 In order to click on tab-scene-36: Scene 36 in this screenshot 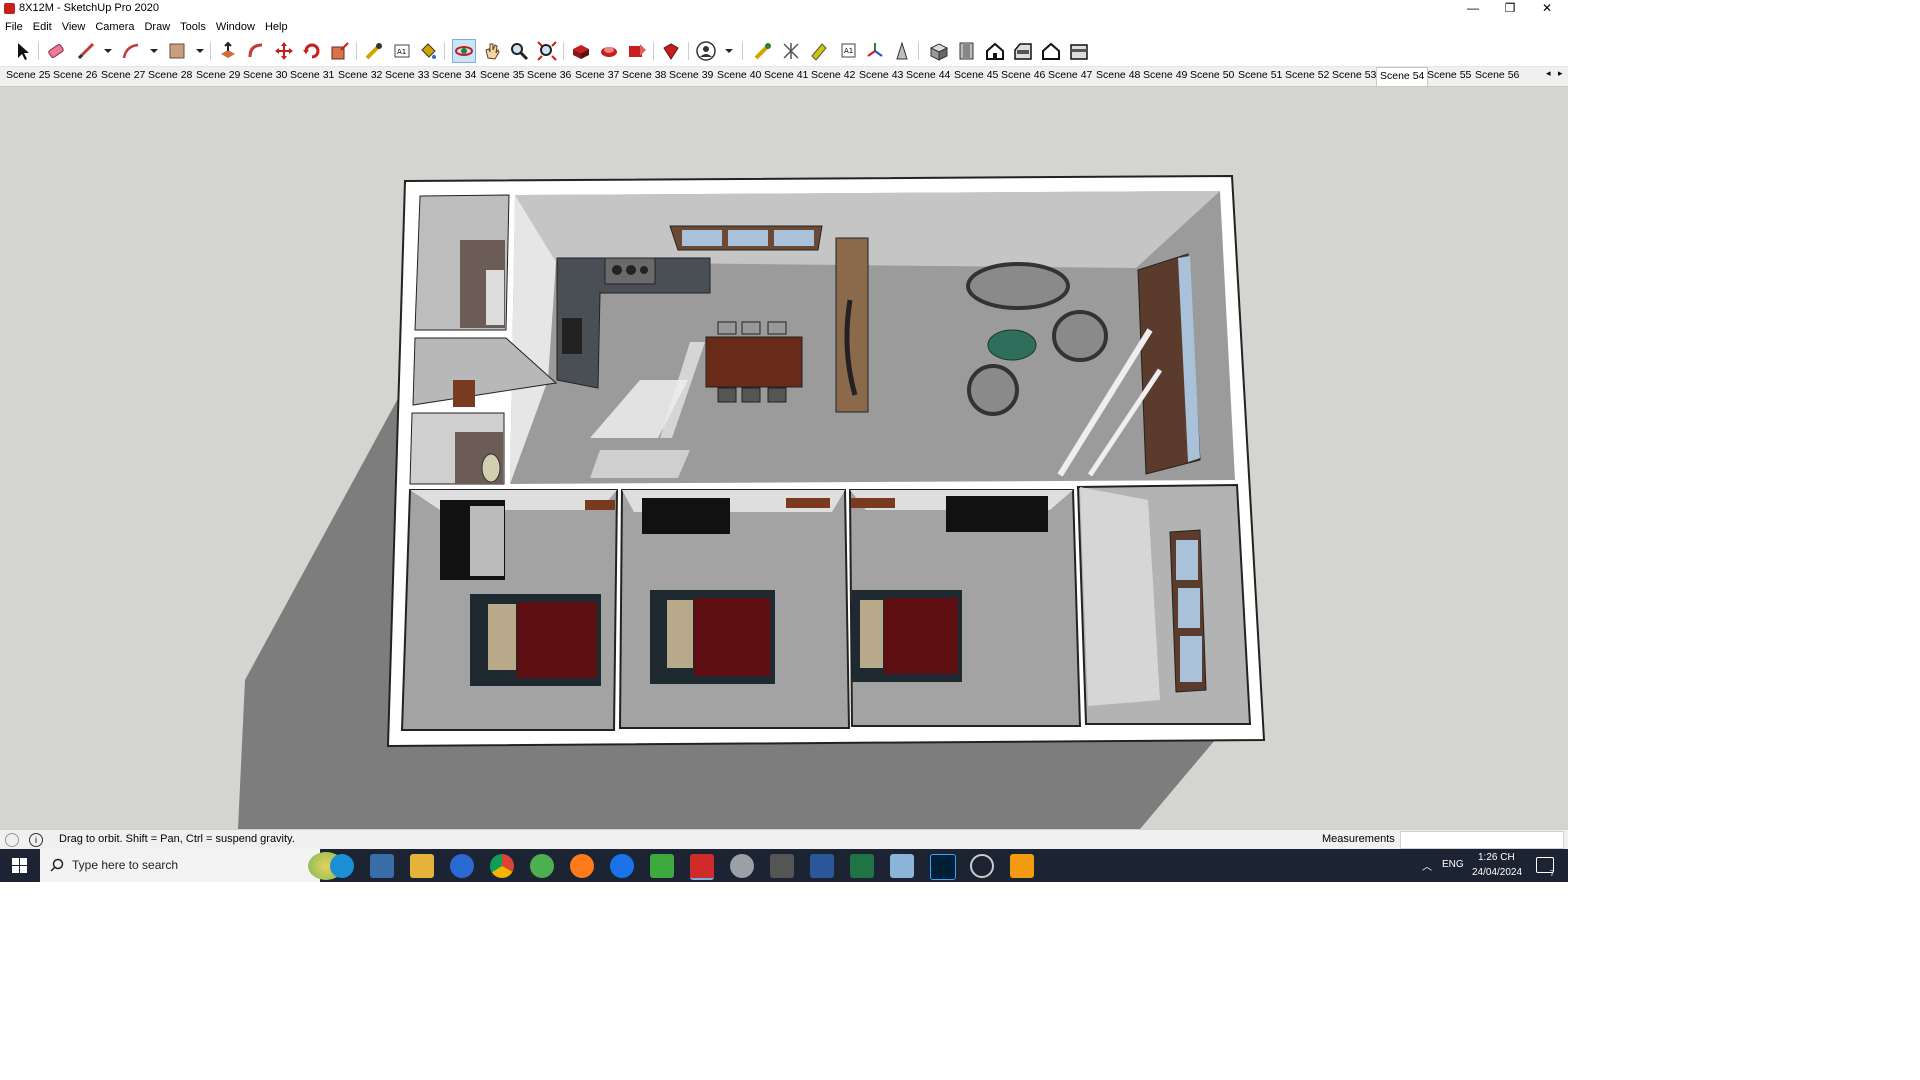, I will do `click(549, 75)`.